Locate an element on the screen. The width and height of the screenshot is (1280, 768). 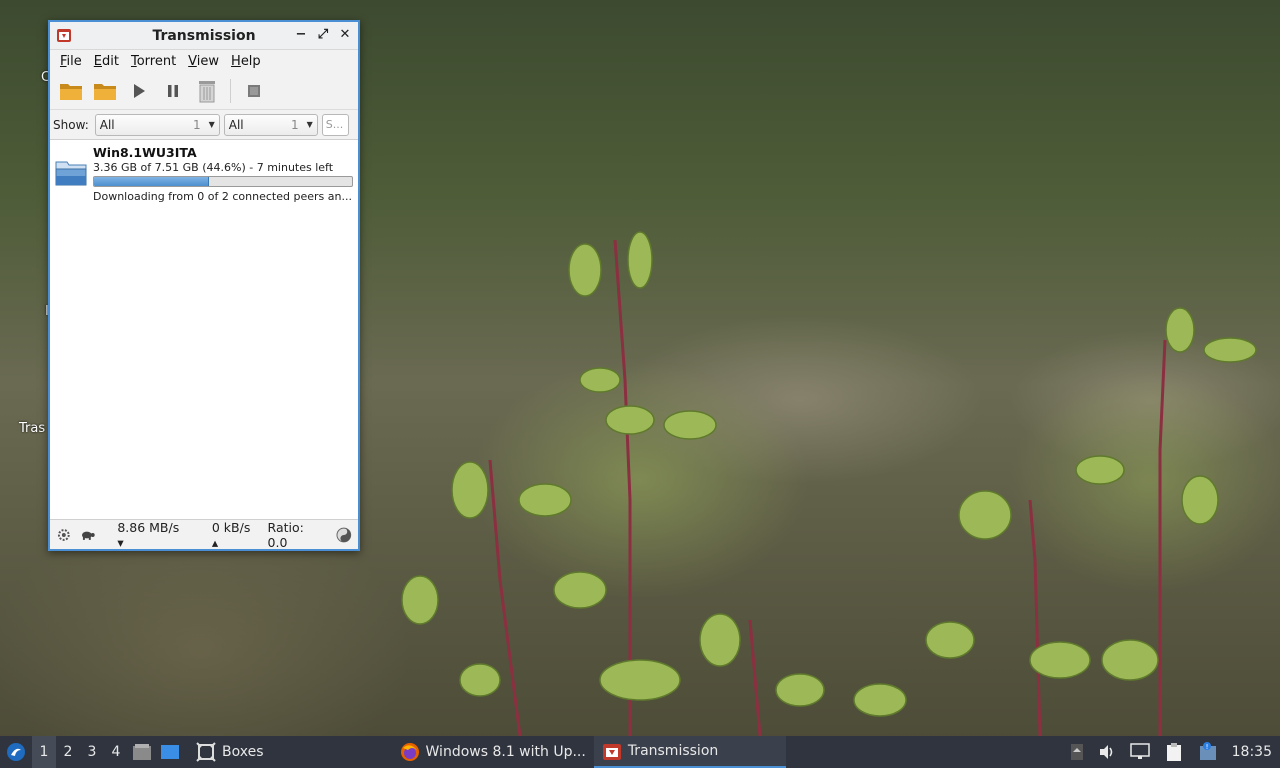
ratio-mode-icon is located at coordinates (344, 535).